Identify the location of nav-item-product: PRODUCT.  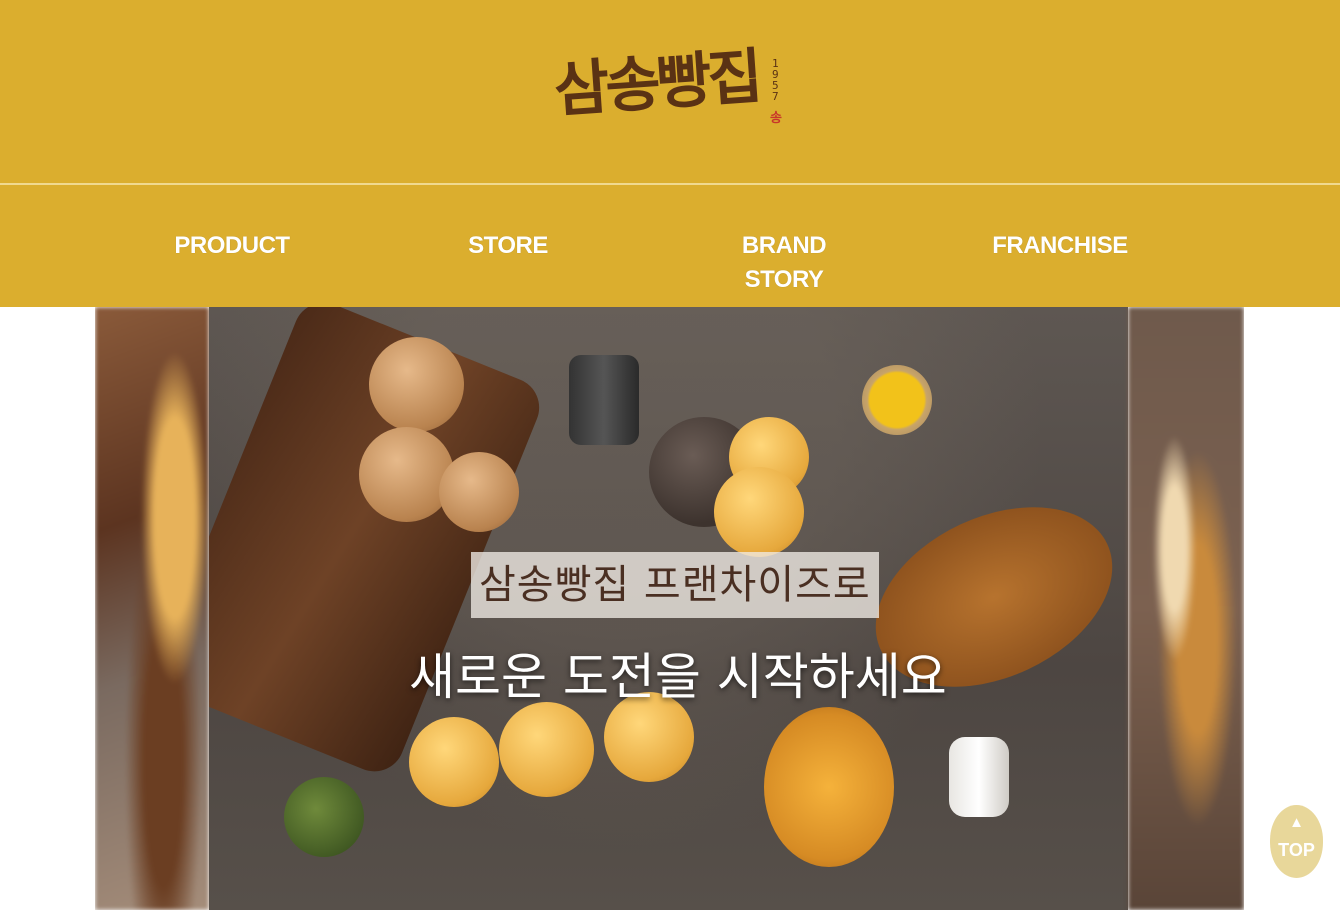
(232, 246).